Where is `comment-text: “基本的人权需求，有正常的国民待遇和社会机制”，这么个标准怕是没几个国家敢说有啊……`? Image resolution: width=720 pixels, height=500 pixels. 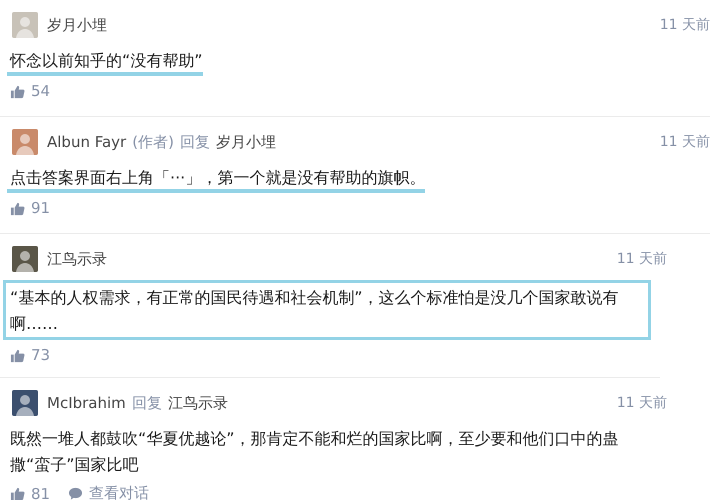 comment-text: “基本的人权需求，有正常的国民待遇和社会机制”，这么个标准怕是没几个国家敢说有啊…… is located at coordinates (315, 311).